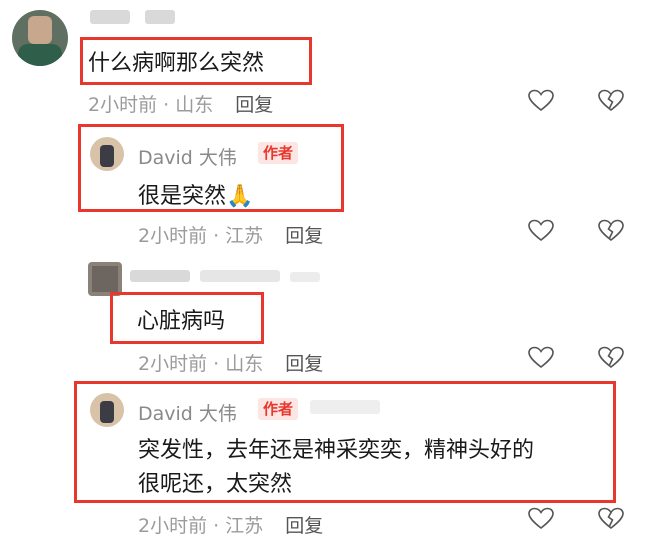  What do you see at coordinates (240, 196) in the screenshot?
I see `pray-emoji: 🙏` at bounding box center [240, 196].